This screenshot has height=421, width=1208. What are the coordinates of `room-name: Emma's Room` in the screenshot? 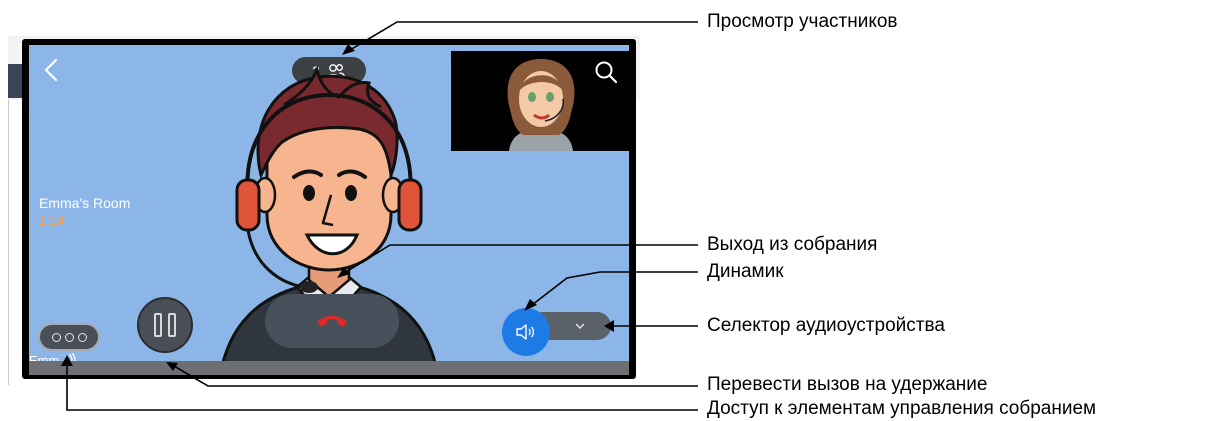 It's located at (85, 203).